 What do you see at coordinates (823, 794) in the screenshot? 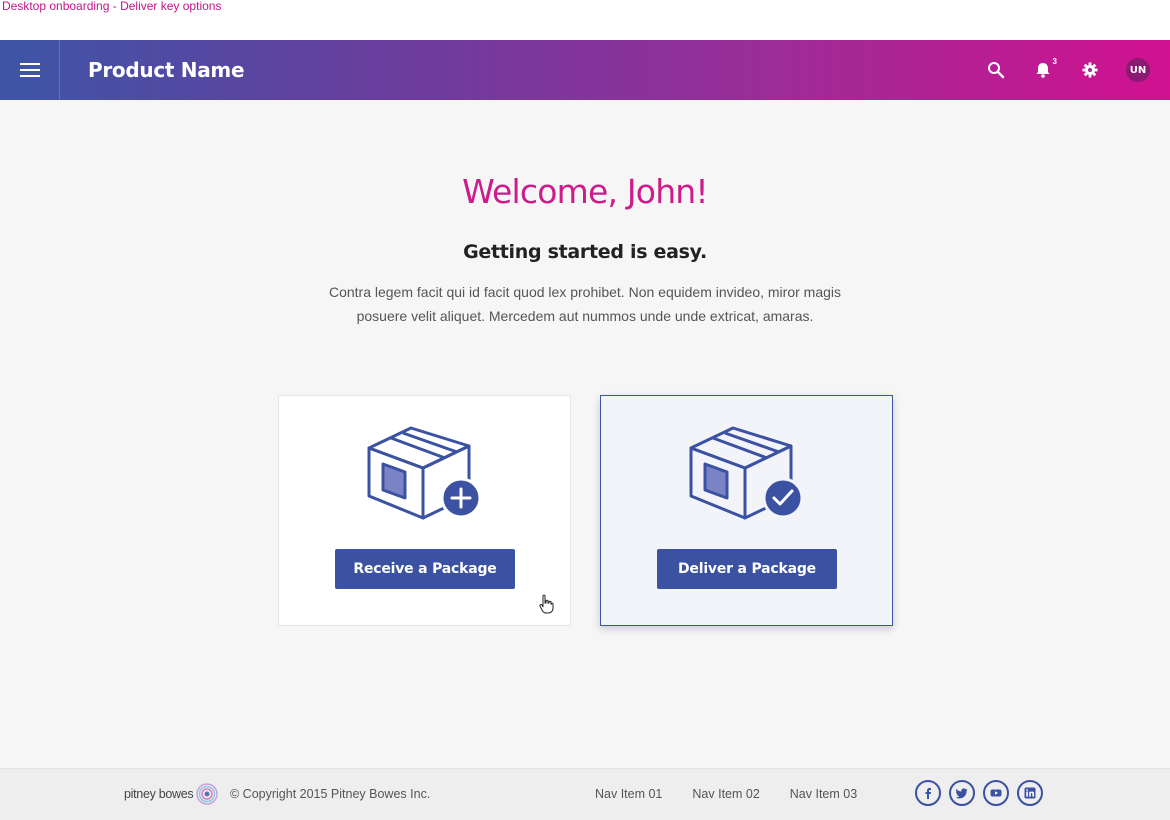
I see `footer-nav-item-03: Nav Item 03` at bounding box center [823, 794].